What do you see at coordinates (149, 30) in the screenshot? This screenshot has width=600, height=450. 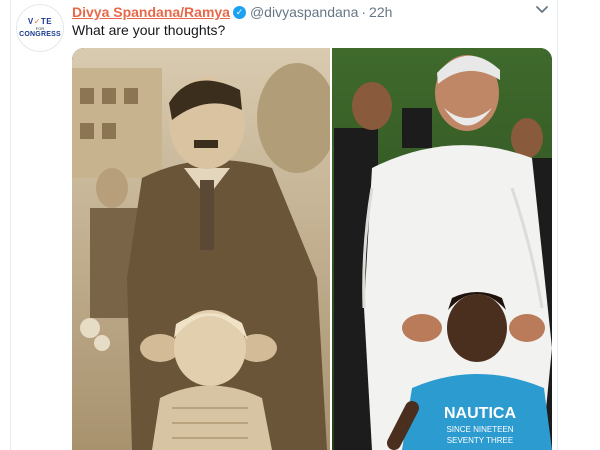 I see `tweet-text: What are your thoughts?` at bounding box center [149, 30].